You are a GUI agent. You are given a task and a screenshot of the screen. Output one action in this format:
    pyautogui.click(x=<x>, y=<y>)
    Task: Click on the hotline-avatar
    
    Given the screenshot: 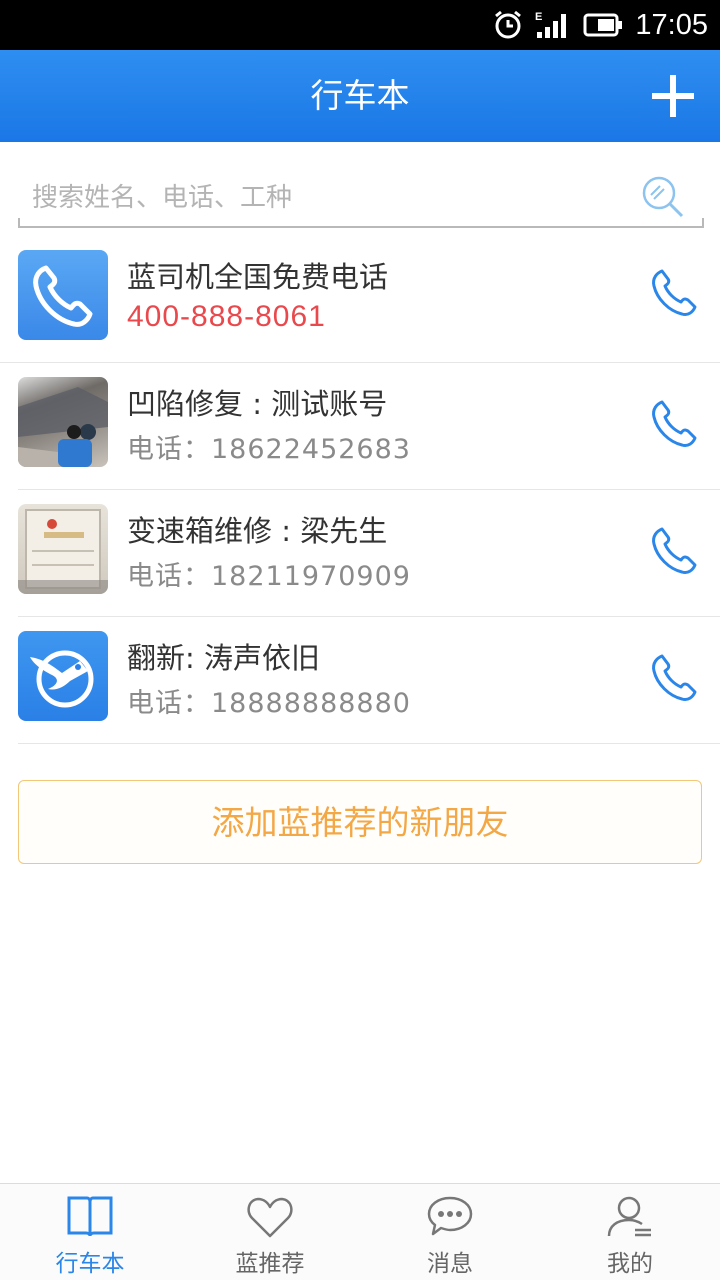 What is the action you would take?
    pyautogui.click(x=63, y=295)
    